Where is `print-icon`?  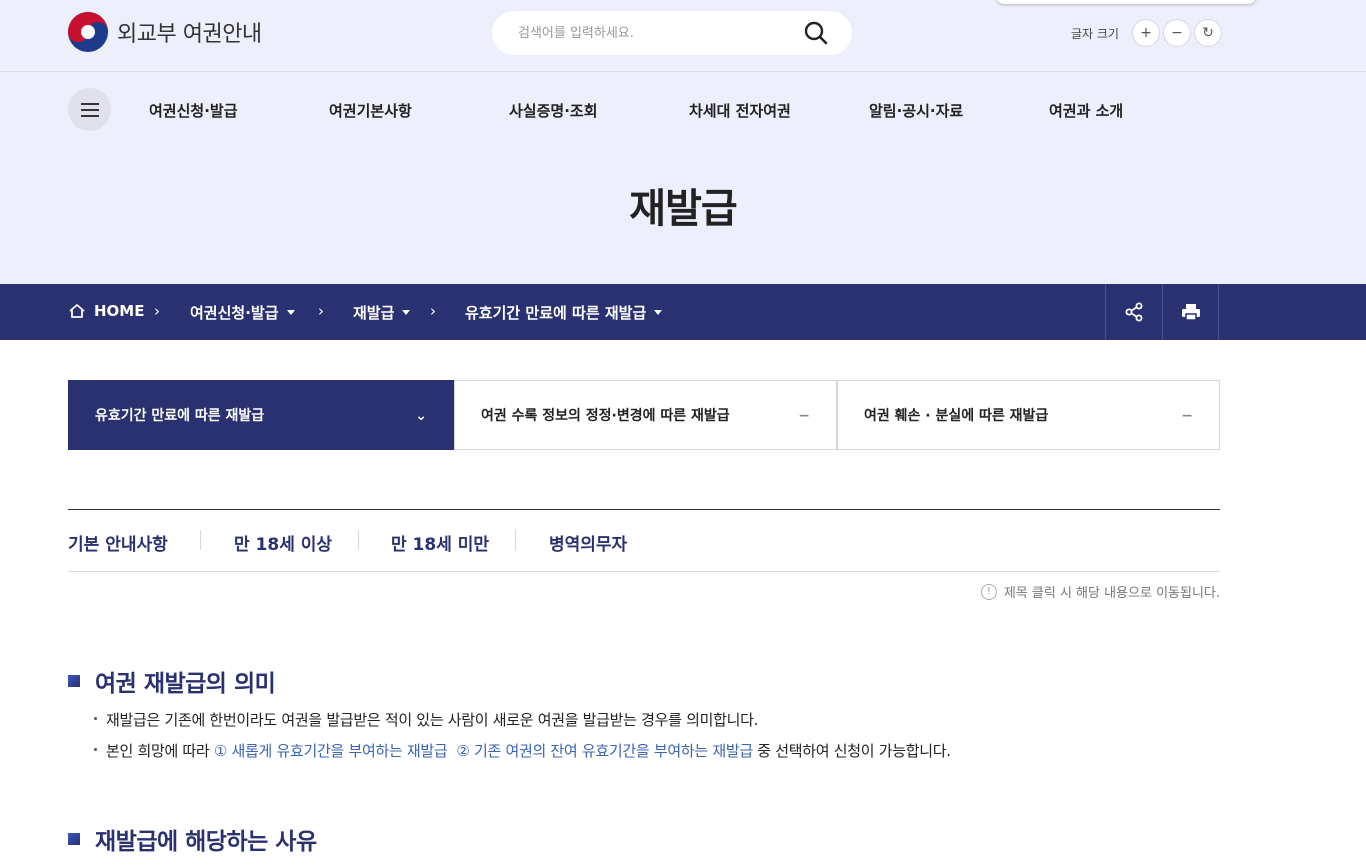
print-icon is located at coordinates (1190, 312).